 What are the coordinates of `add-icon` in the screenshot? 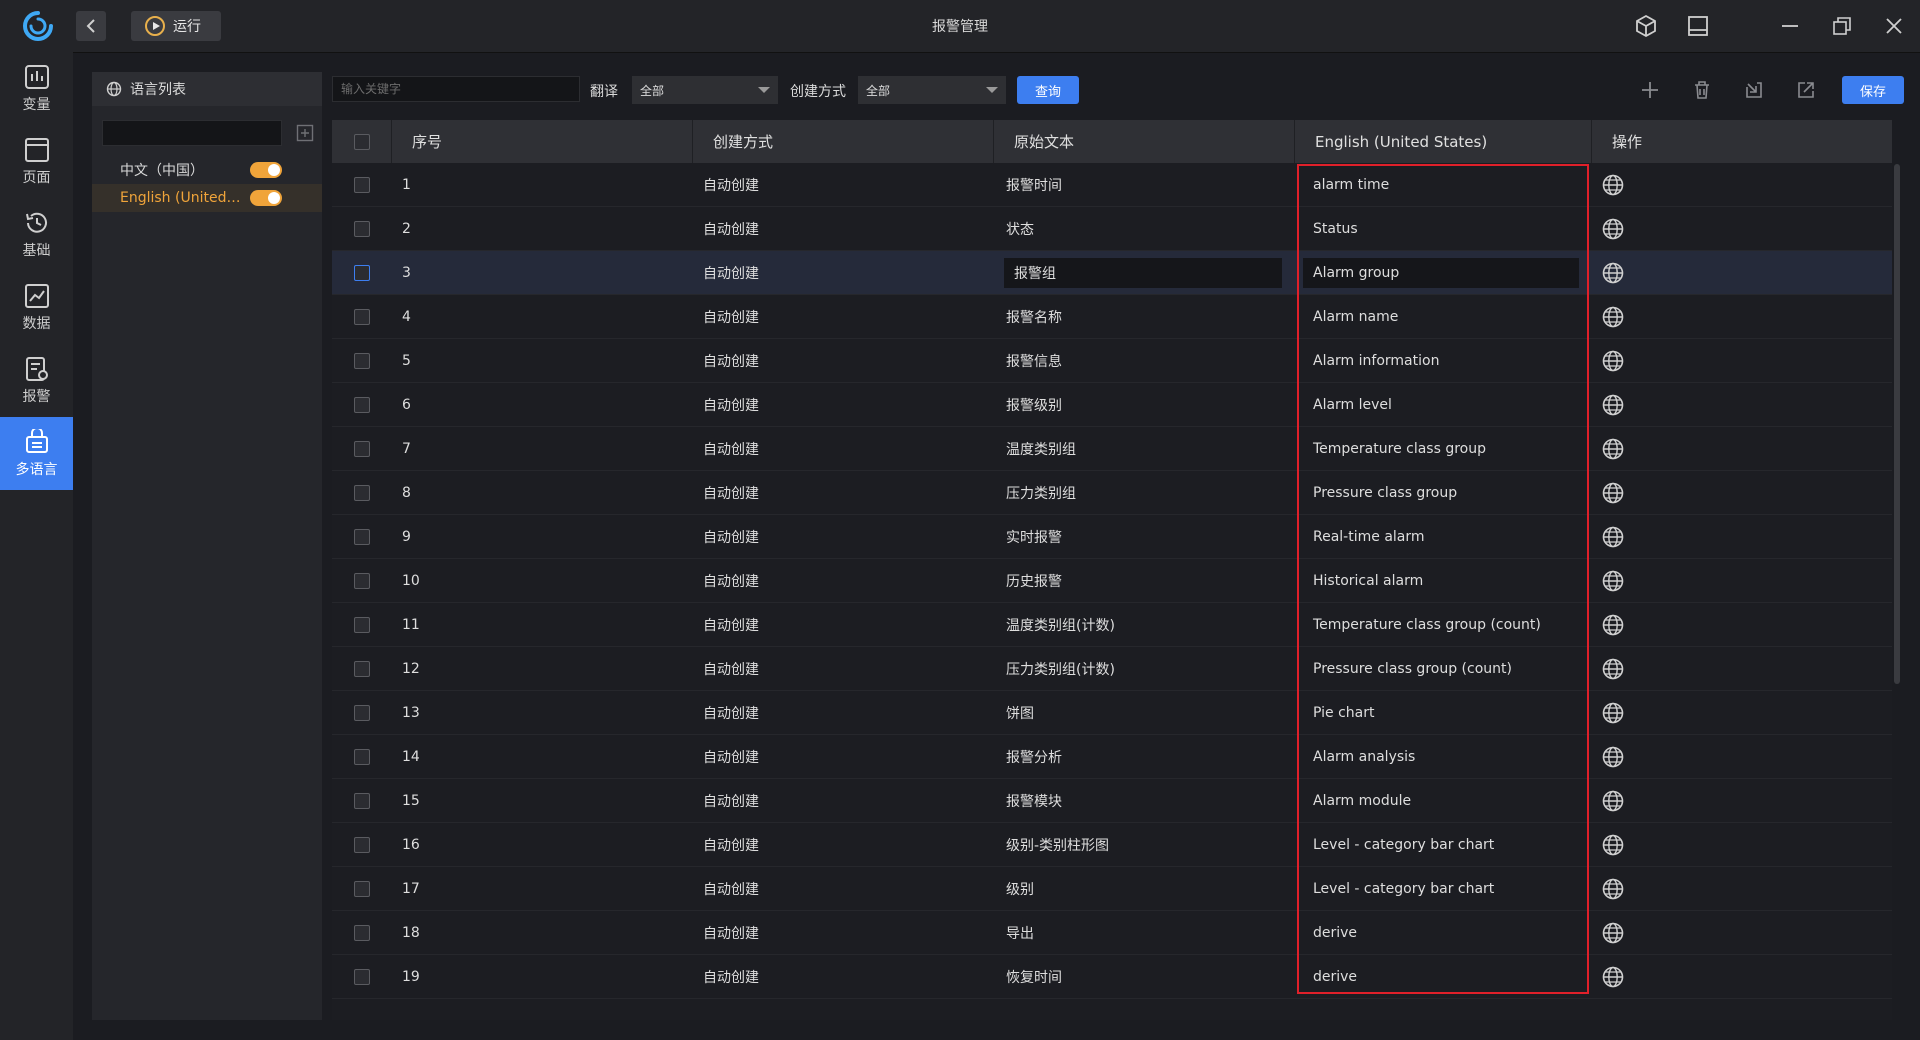 It's located at (1650, 90).